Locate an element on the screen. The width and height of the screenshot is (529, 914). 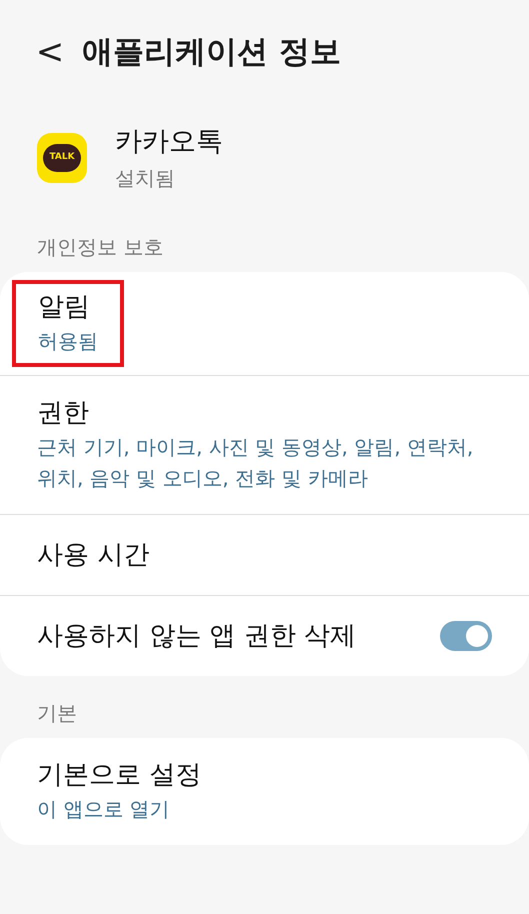
section-header: 개인정보 보호 is located at coordinates (100, 247).